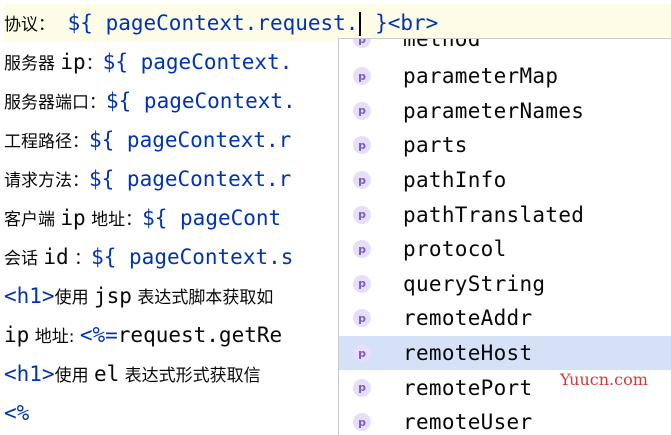 The height and width of the screenshot is (435, 671). I want to click on text-label: 服务器端口：, so click(55, 103).